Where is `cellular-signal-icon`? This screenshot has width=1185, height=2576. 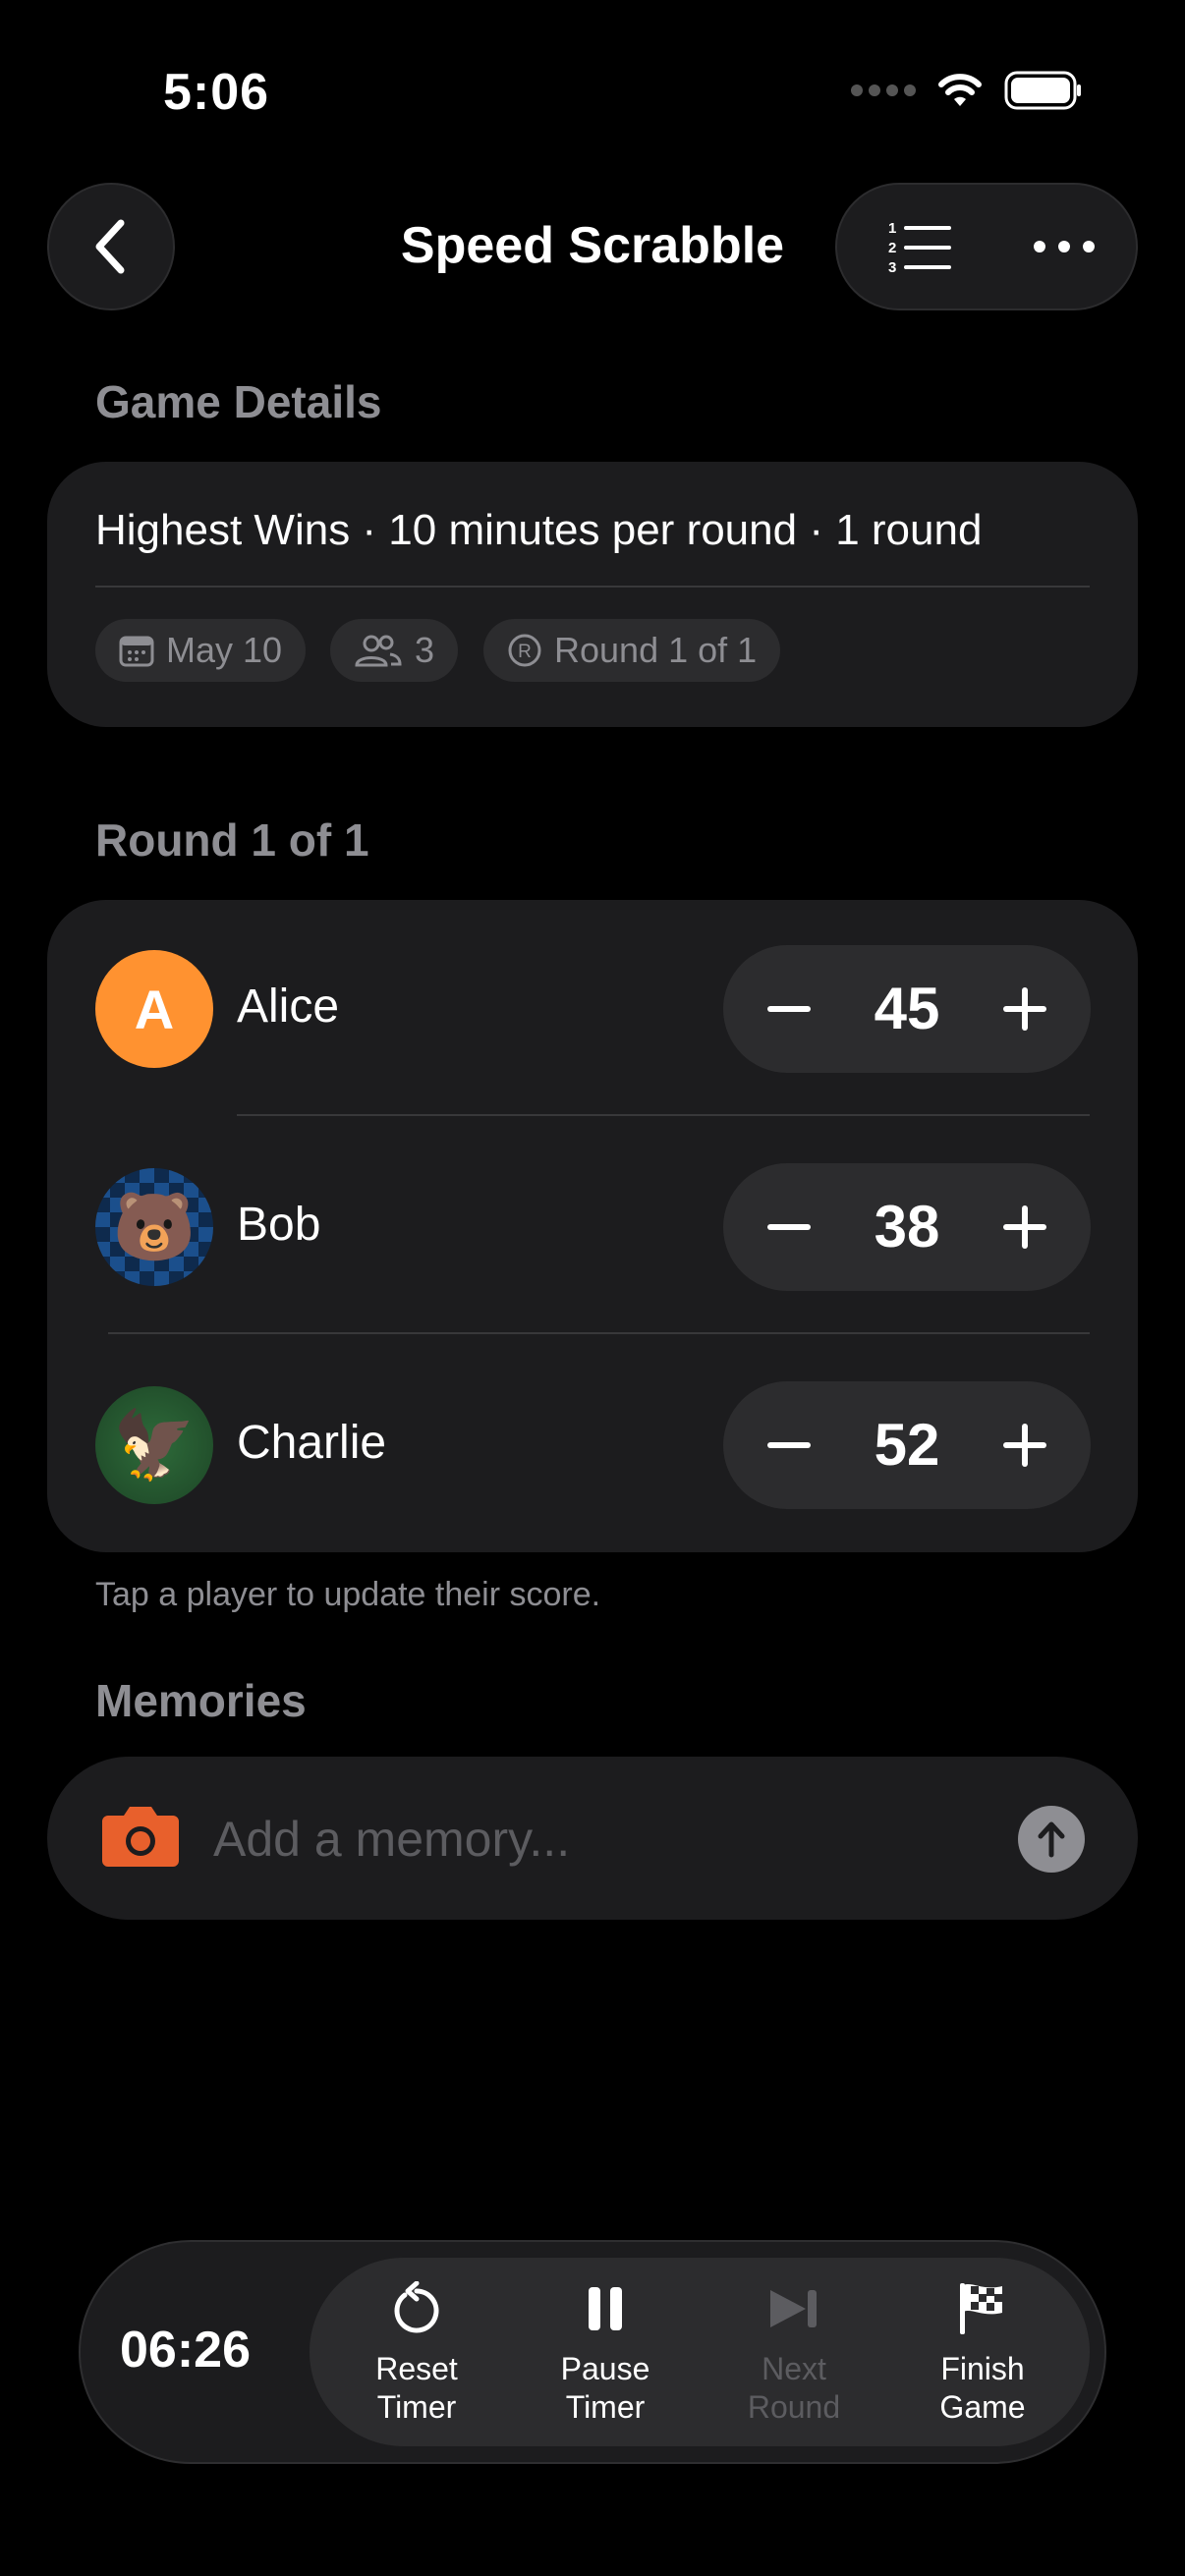 cellular-signal-icon is located at coordinates (883, 90).